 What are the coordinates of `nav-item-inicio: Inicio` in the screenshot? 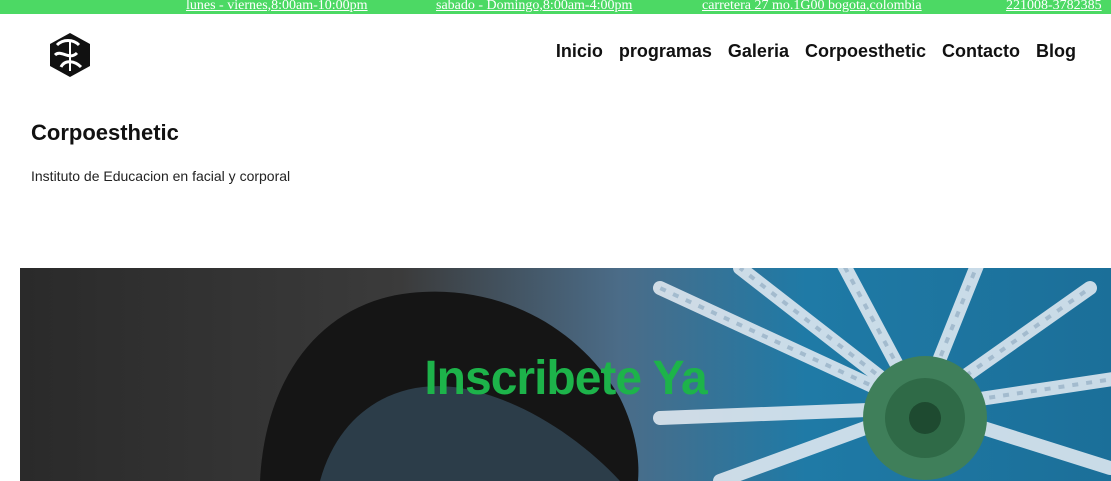 It's located at (579, 51).